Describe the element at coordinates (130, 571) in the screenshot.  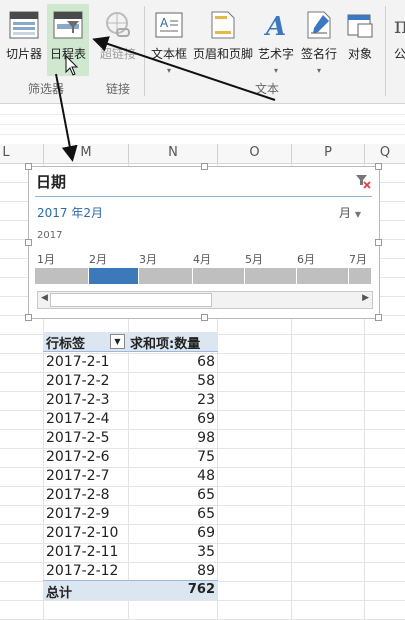
I see `pivot-row: 2017-2-12 89` at that location.